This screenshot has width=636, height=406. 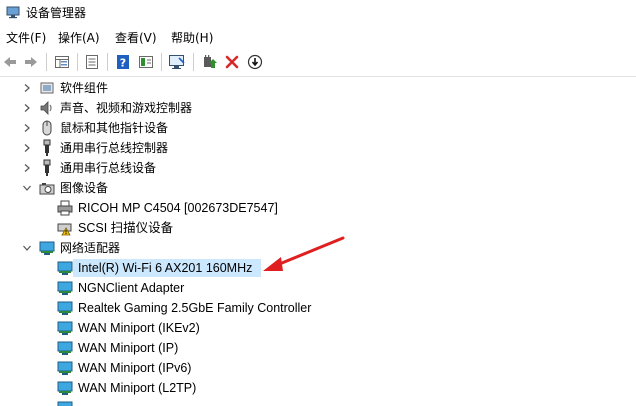 I want to click on tree-device-label: NGNClient Adapter, so click(x=131, y=288).